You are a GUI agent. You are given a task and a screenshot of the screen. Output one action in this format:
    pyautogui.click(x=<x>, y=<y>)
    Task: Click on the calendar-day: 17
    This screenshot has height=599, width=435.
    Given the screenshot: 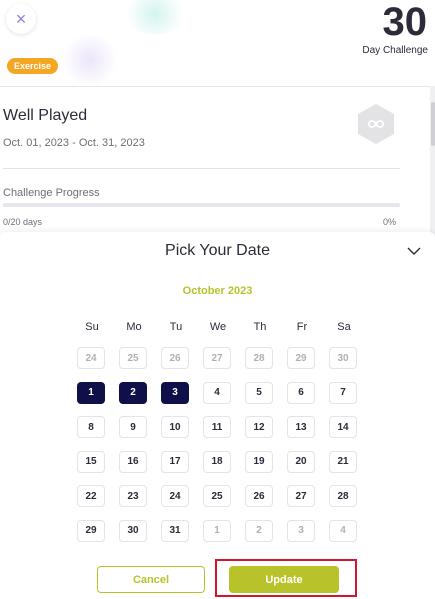 What is the action you would take?
    pyautogui.click(x=175, y=461)
    